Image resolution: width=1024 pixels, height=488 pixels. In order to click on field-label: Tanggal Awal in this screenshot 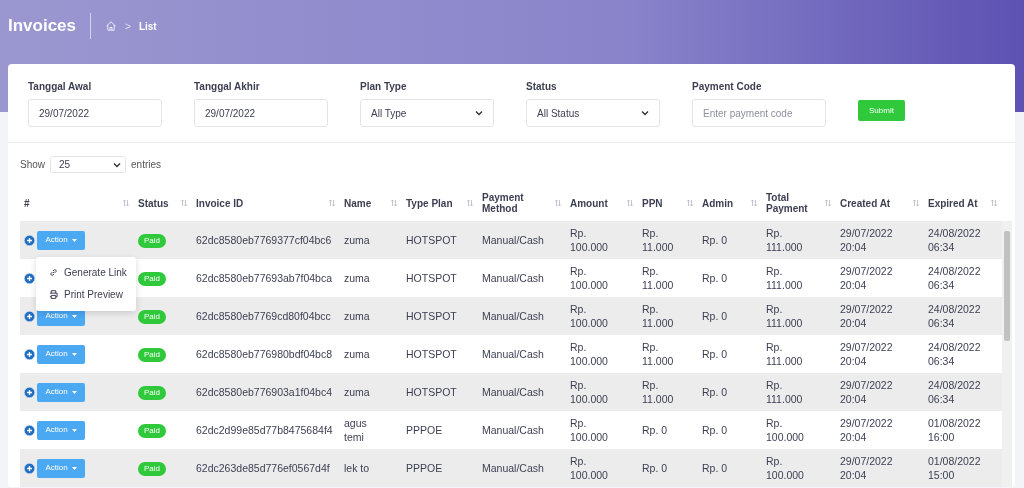, I will do `click(60, 86)`.